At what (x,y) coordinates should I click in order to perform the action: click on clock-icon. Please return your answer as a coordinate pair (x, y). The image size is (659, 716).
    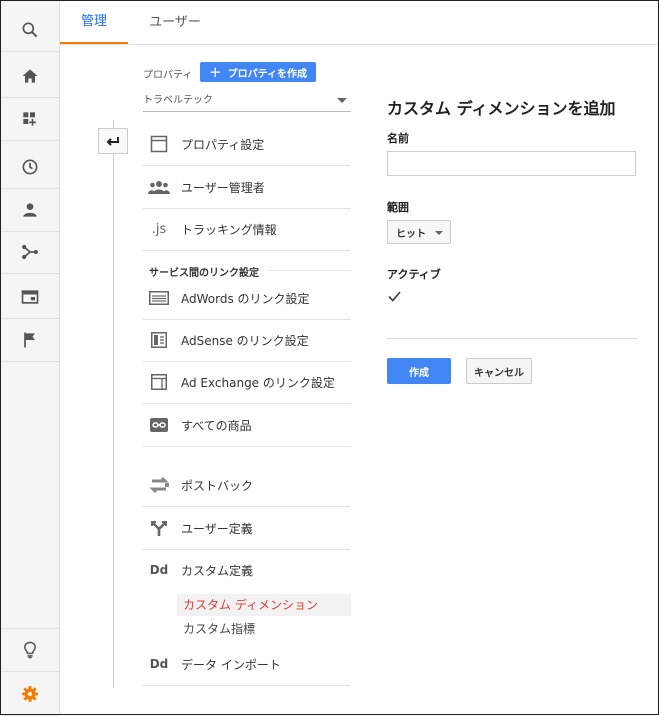
    Looking at the image, I should click on (30, 167).